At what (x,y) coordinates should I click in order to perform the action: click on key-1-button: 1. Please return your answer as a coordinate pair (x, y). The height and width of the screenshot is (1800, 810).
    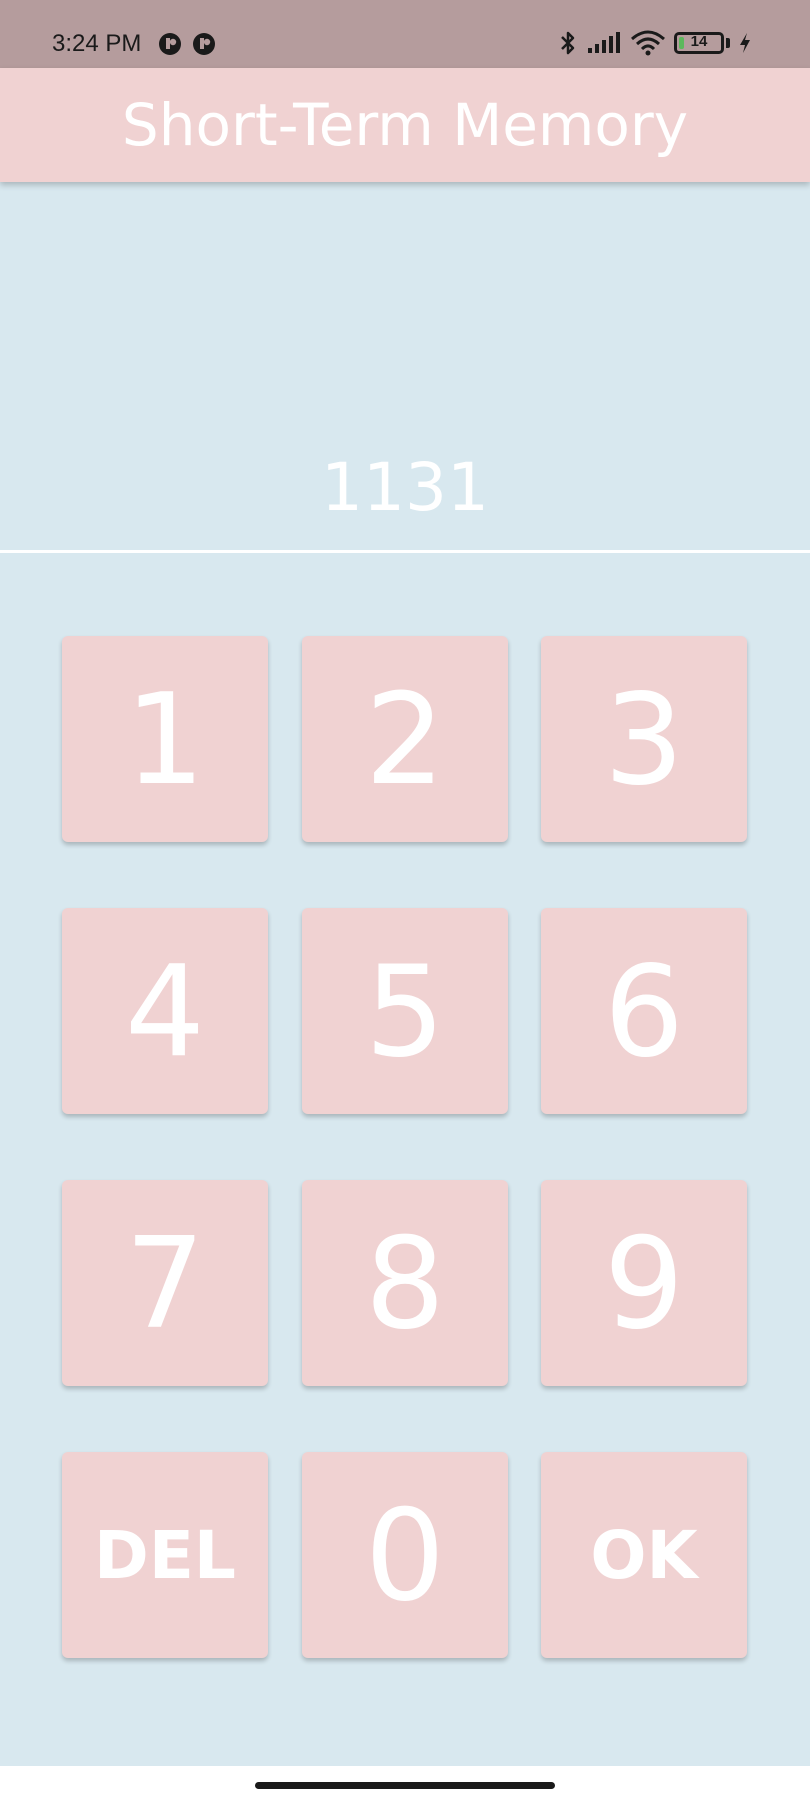
    Looking at the image, I should click on (165, 739).